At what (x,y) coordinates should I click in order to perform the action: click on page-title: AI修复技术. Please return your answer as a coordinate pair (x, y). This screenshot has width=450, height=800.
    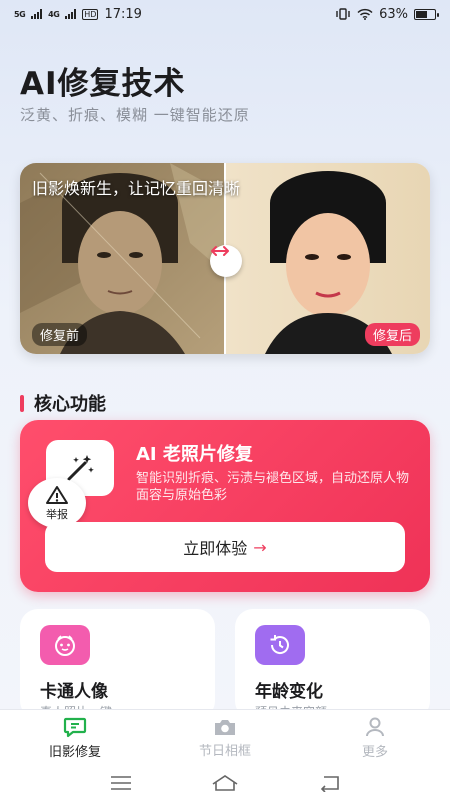
    Looking at the image, I should click on (103, 84).